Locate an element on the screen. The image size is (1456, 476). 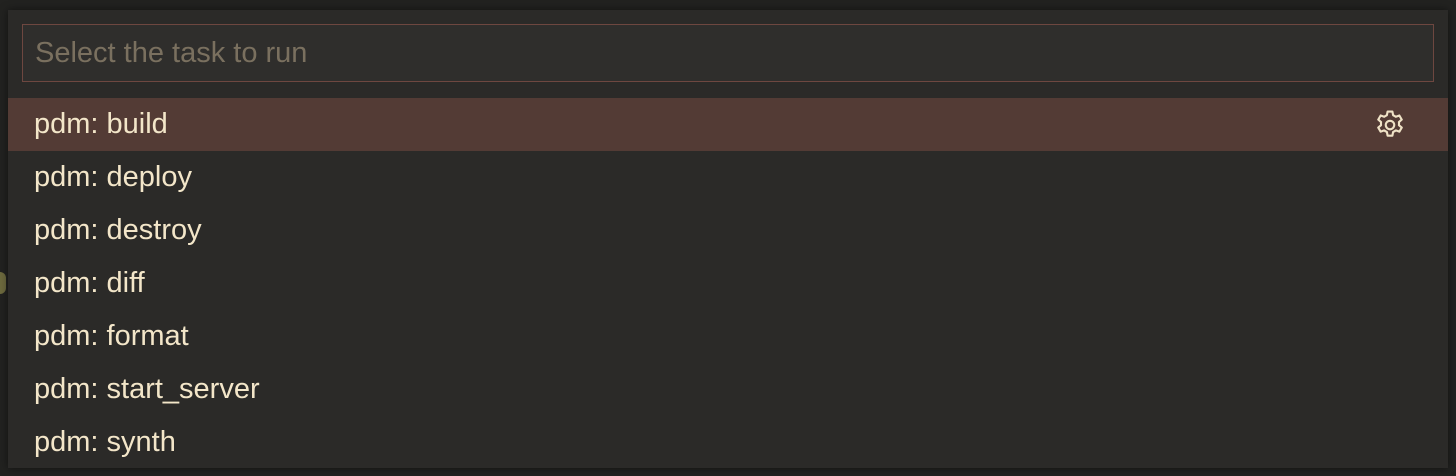
task-item-format: pdm: format is located at coordinates (728, 336).